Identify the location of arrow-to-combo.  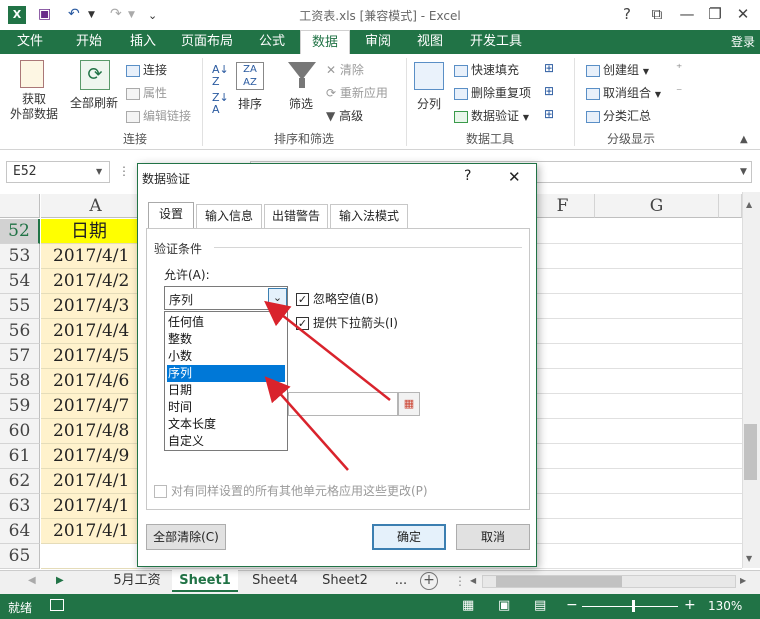
(327, 350).